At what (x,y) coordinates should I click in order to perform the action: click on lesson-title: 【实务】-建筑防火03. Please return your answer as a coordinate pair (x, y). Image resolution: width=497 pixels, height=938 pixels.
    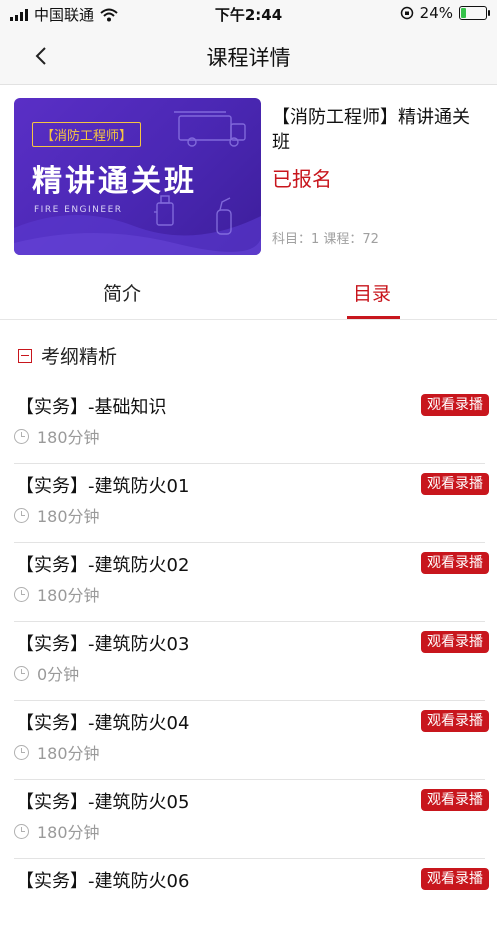
    Looking at the image, I should click on (103, 644).